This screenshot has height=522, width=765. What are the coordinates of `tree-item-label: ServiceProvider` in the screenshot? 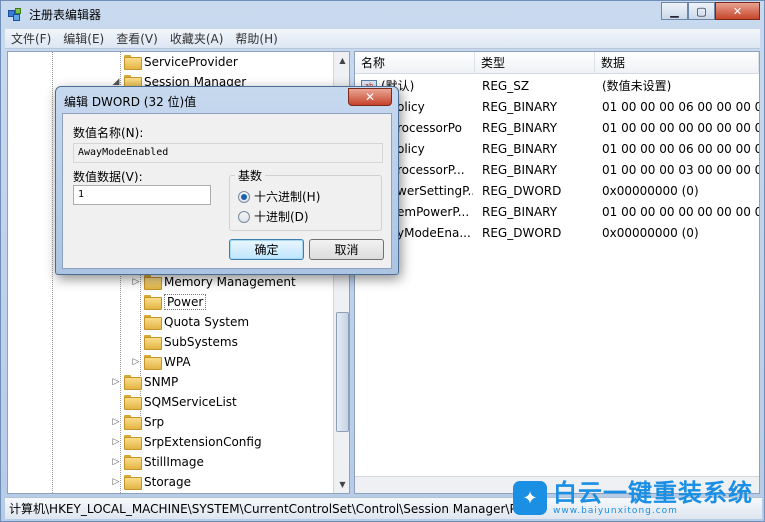 It's located at (191, 62).